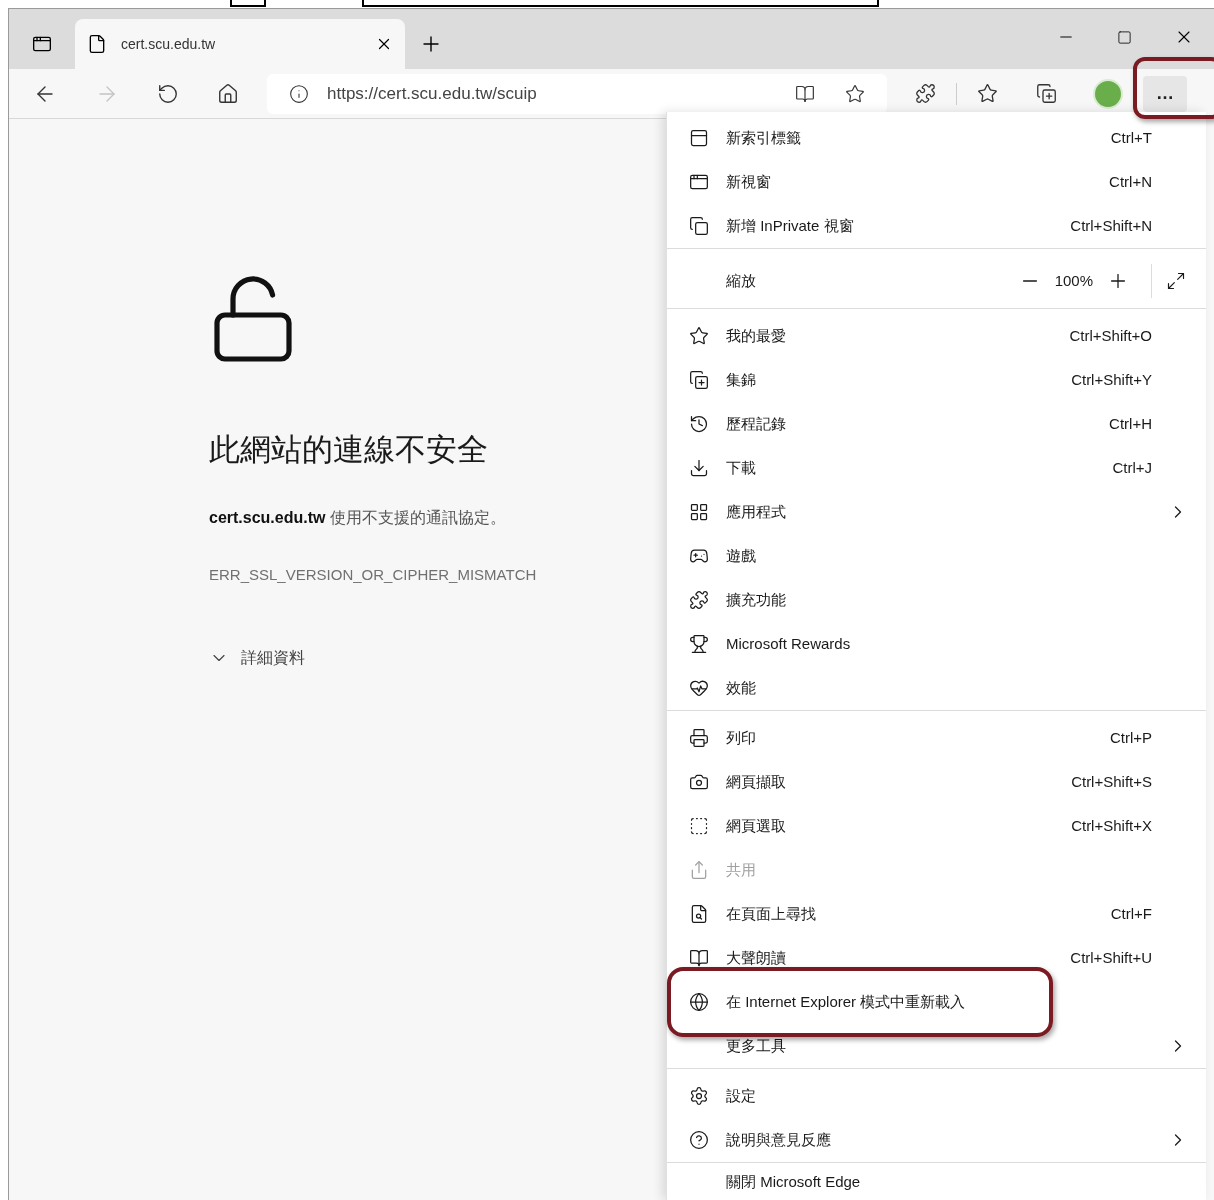 This screenshot has height=1200, width=1214. I want to click on menu-label: 關閉 Microsoft Edge, so click(793, 1182).